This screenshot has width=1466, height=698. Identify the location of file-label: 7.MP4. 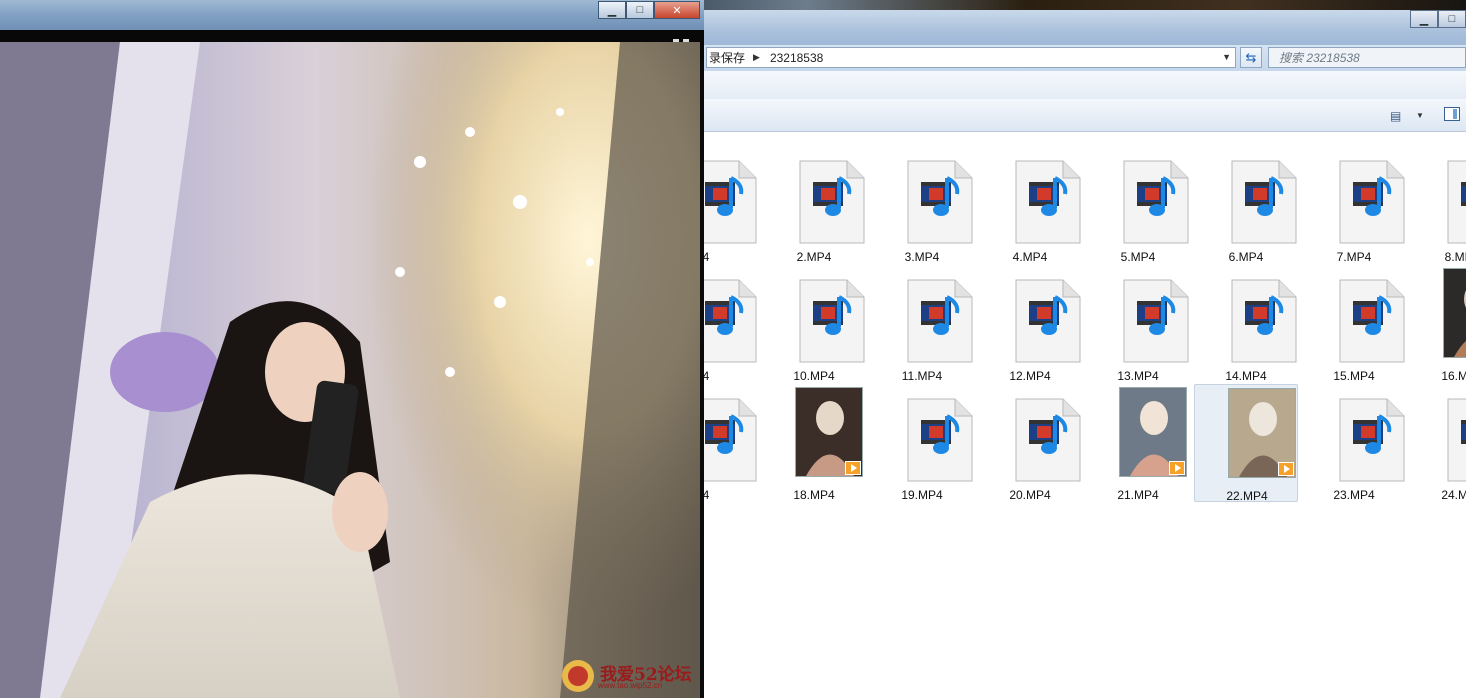
(1354, 257).